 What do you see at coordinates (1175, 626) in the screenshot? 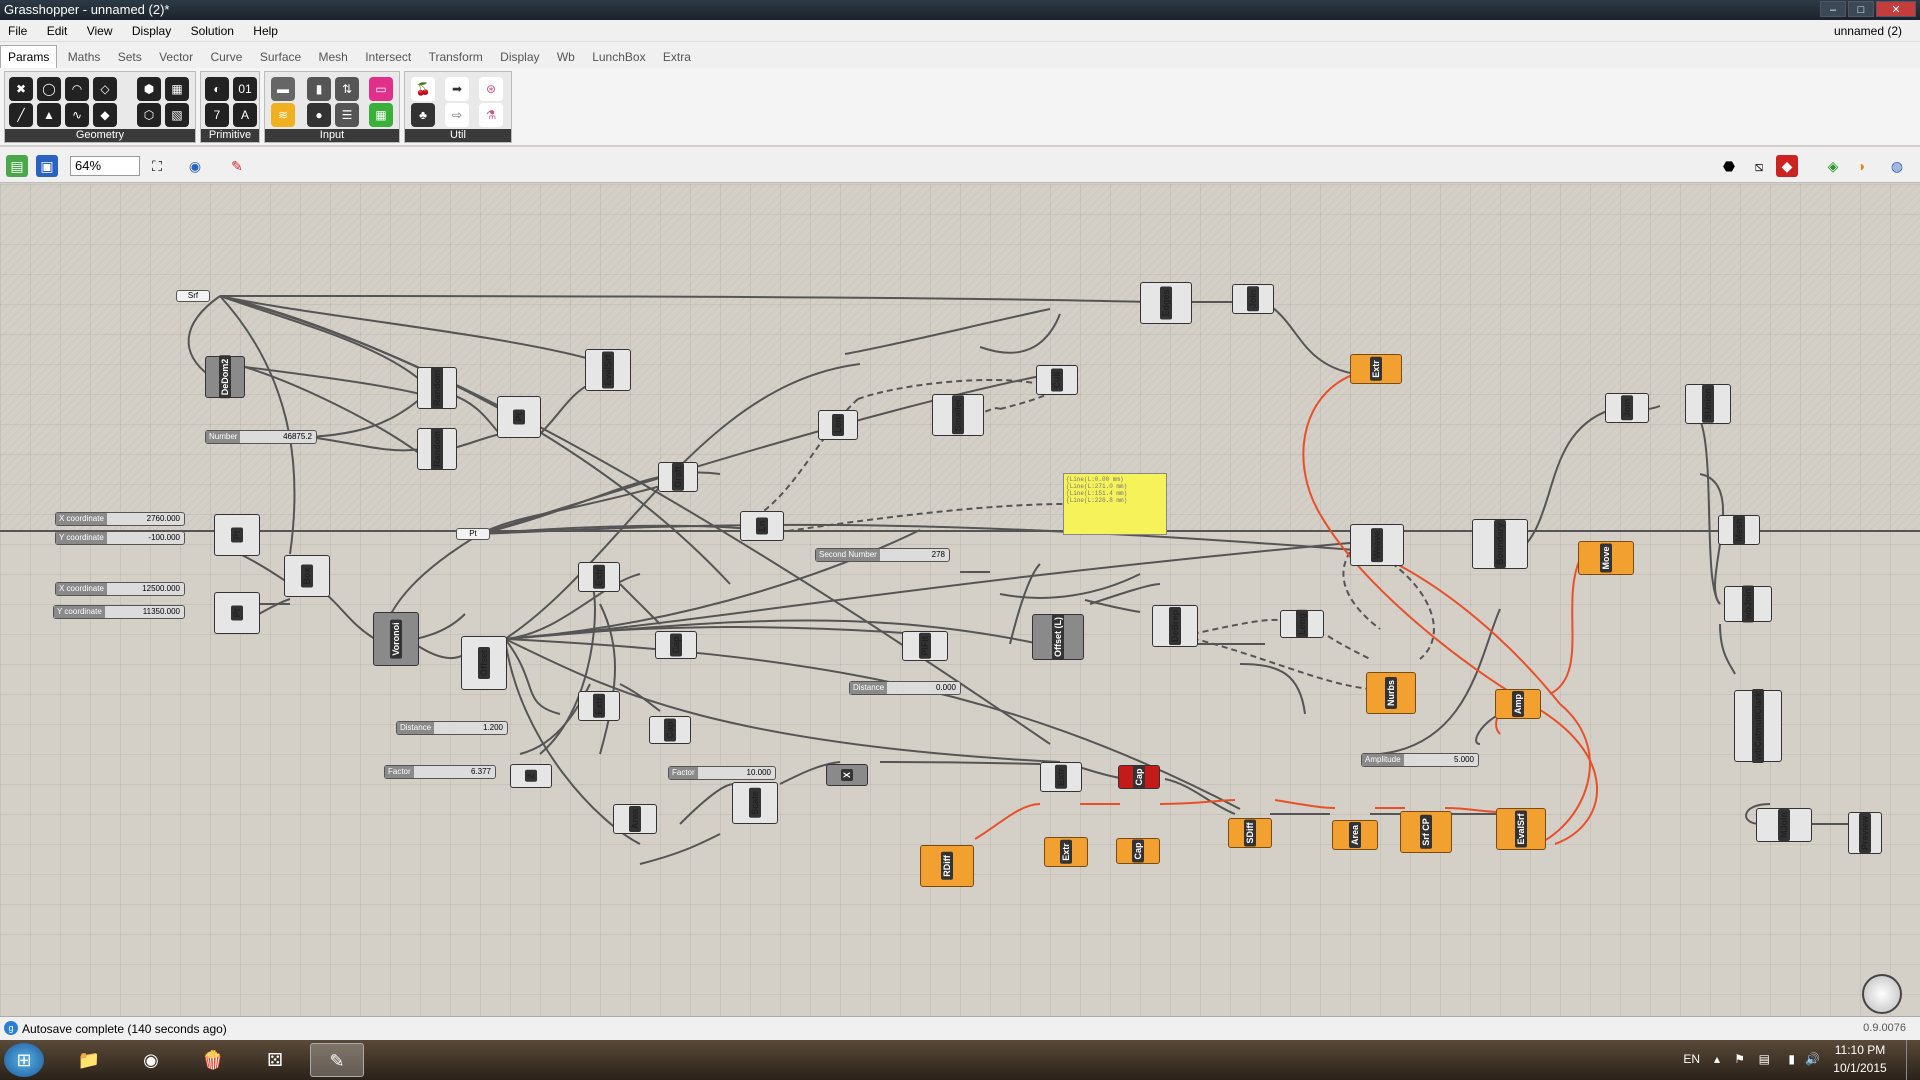
I see `debrep-component: DeBrep` at bounding box center [1175, 626].